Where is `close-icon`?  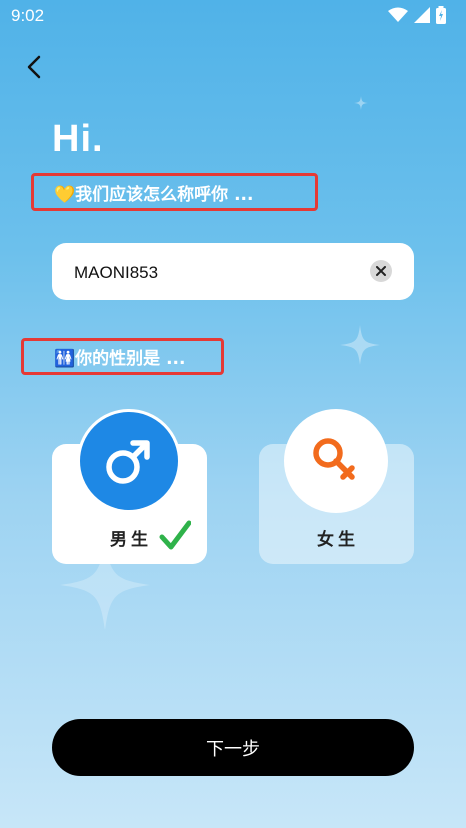 close-icon is located at coordinates (381, 271).